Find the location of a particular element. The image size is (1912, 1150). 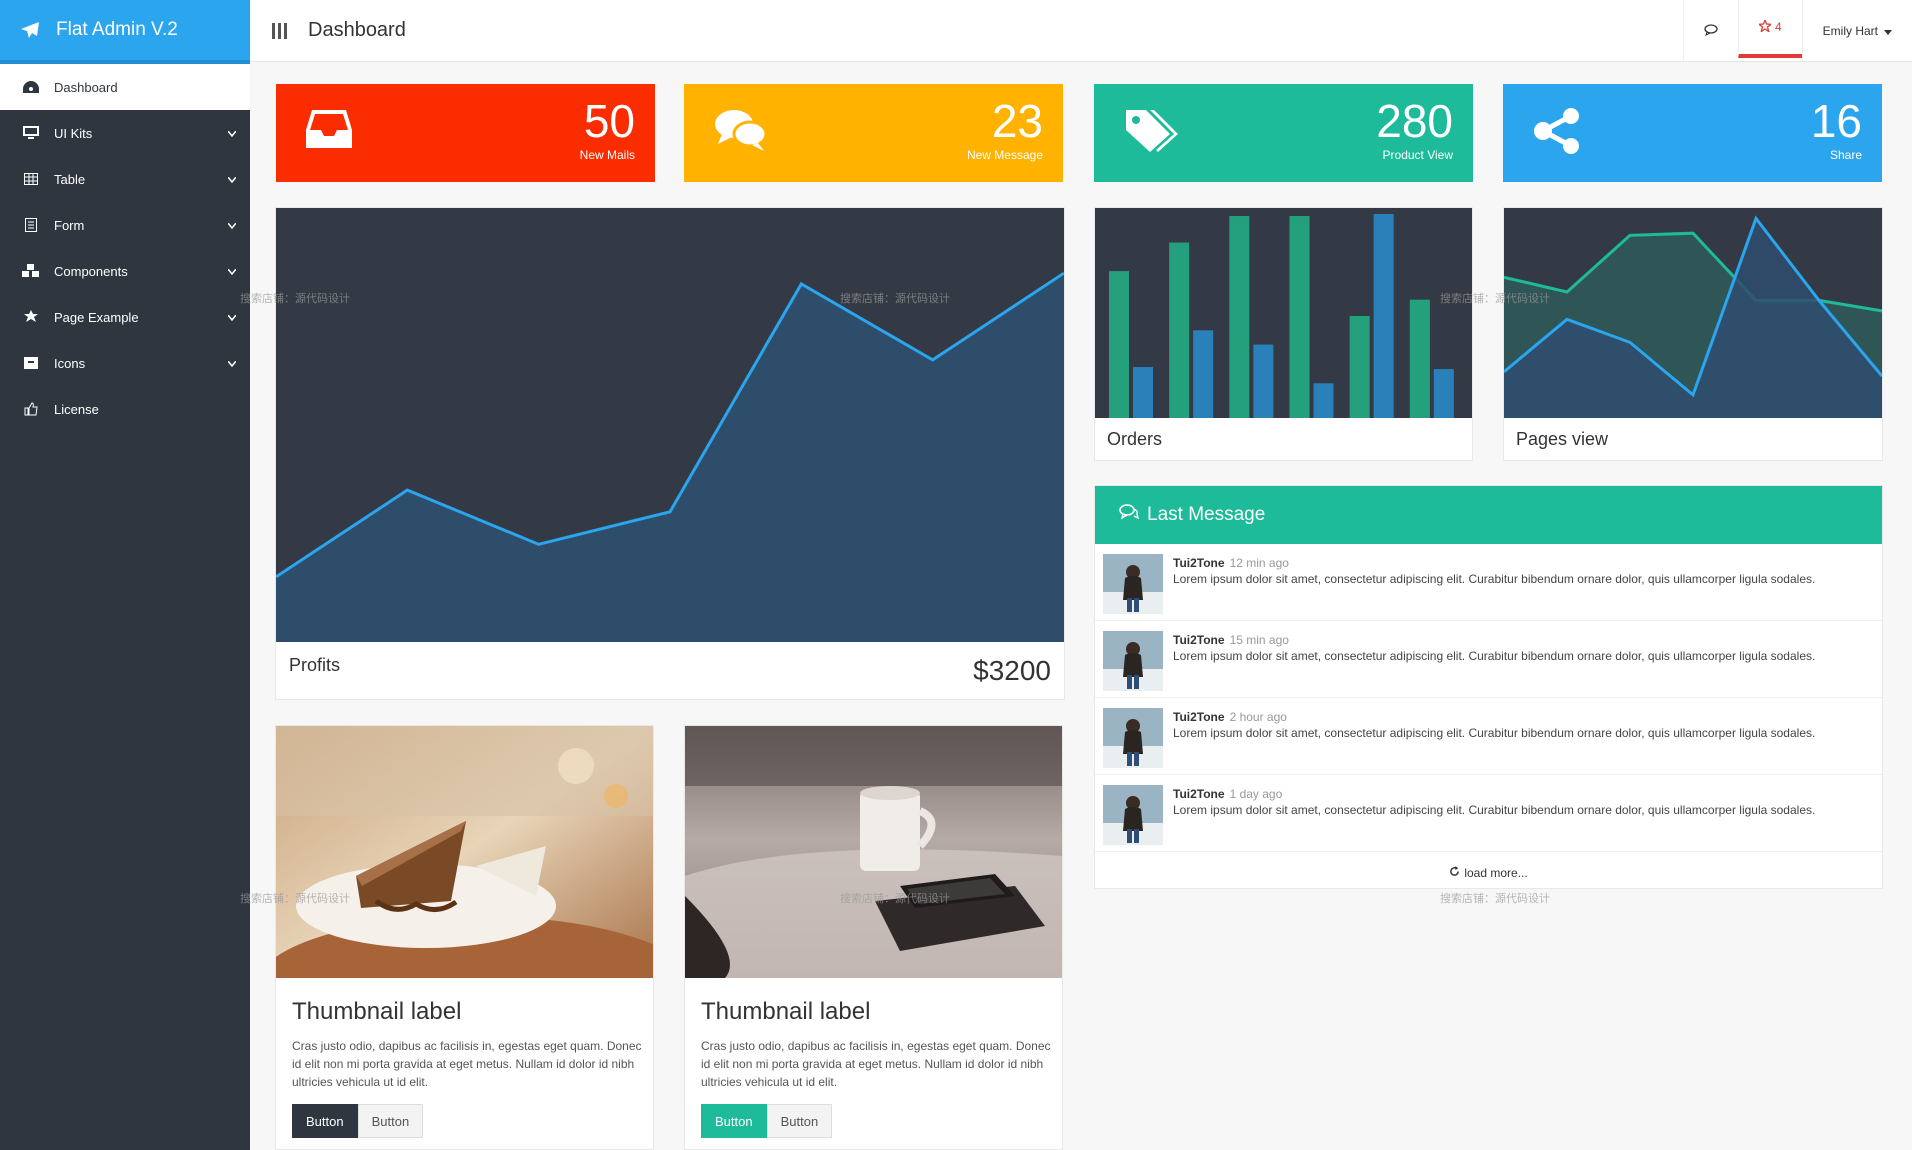

paper-plane-icon is located at coordinates (32, 30).